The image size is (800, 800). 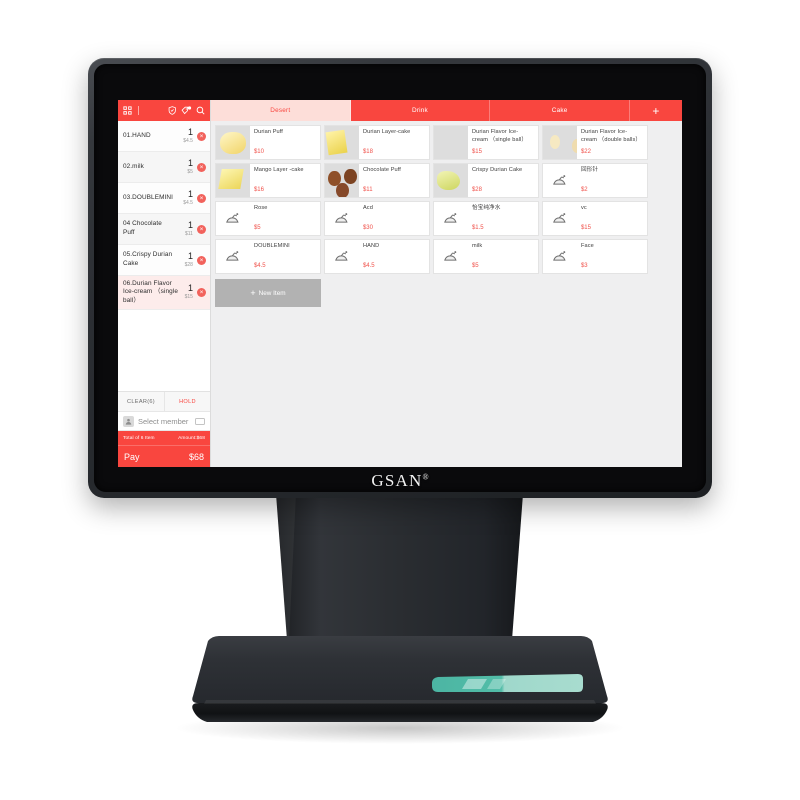 I want to click on notification-tag-icon, so click(x=186, y=110).